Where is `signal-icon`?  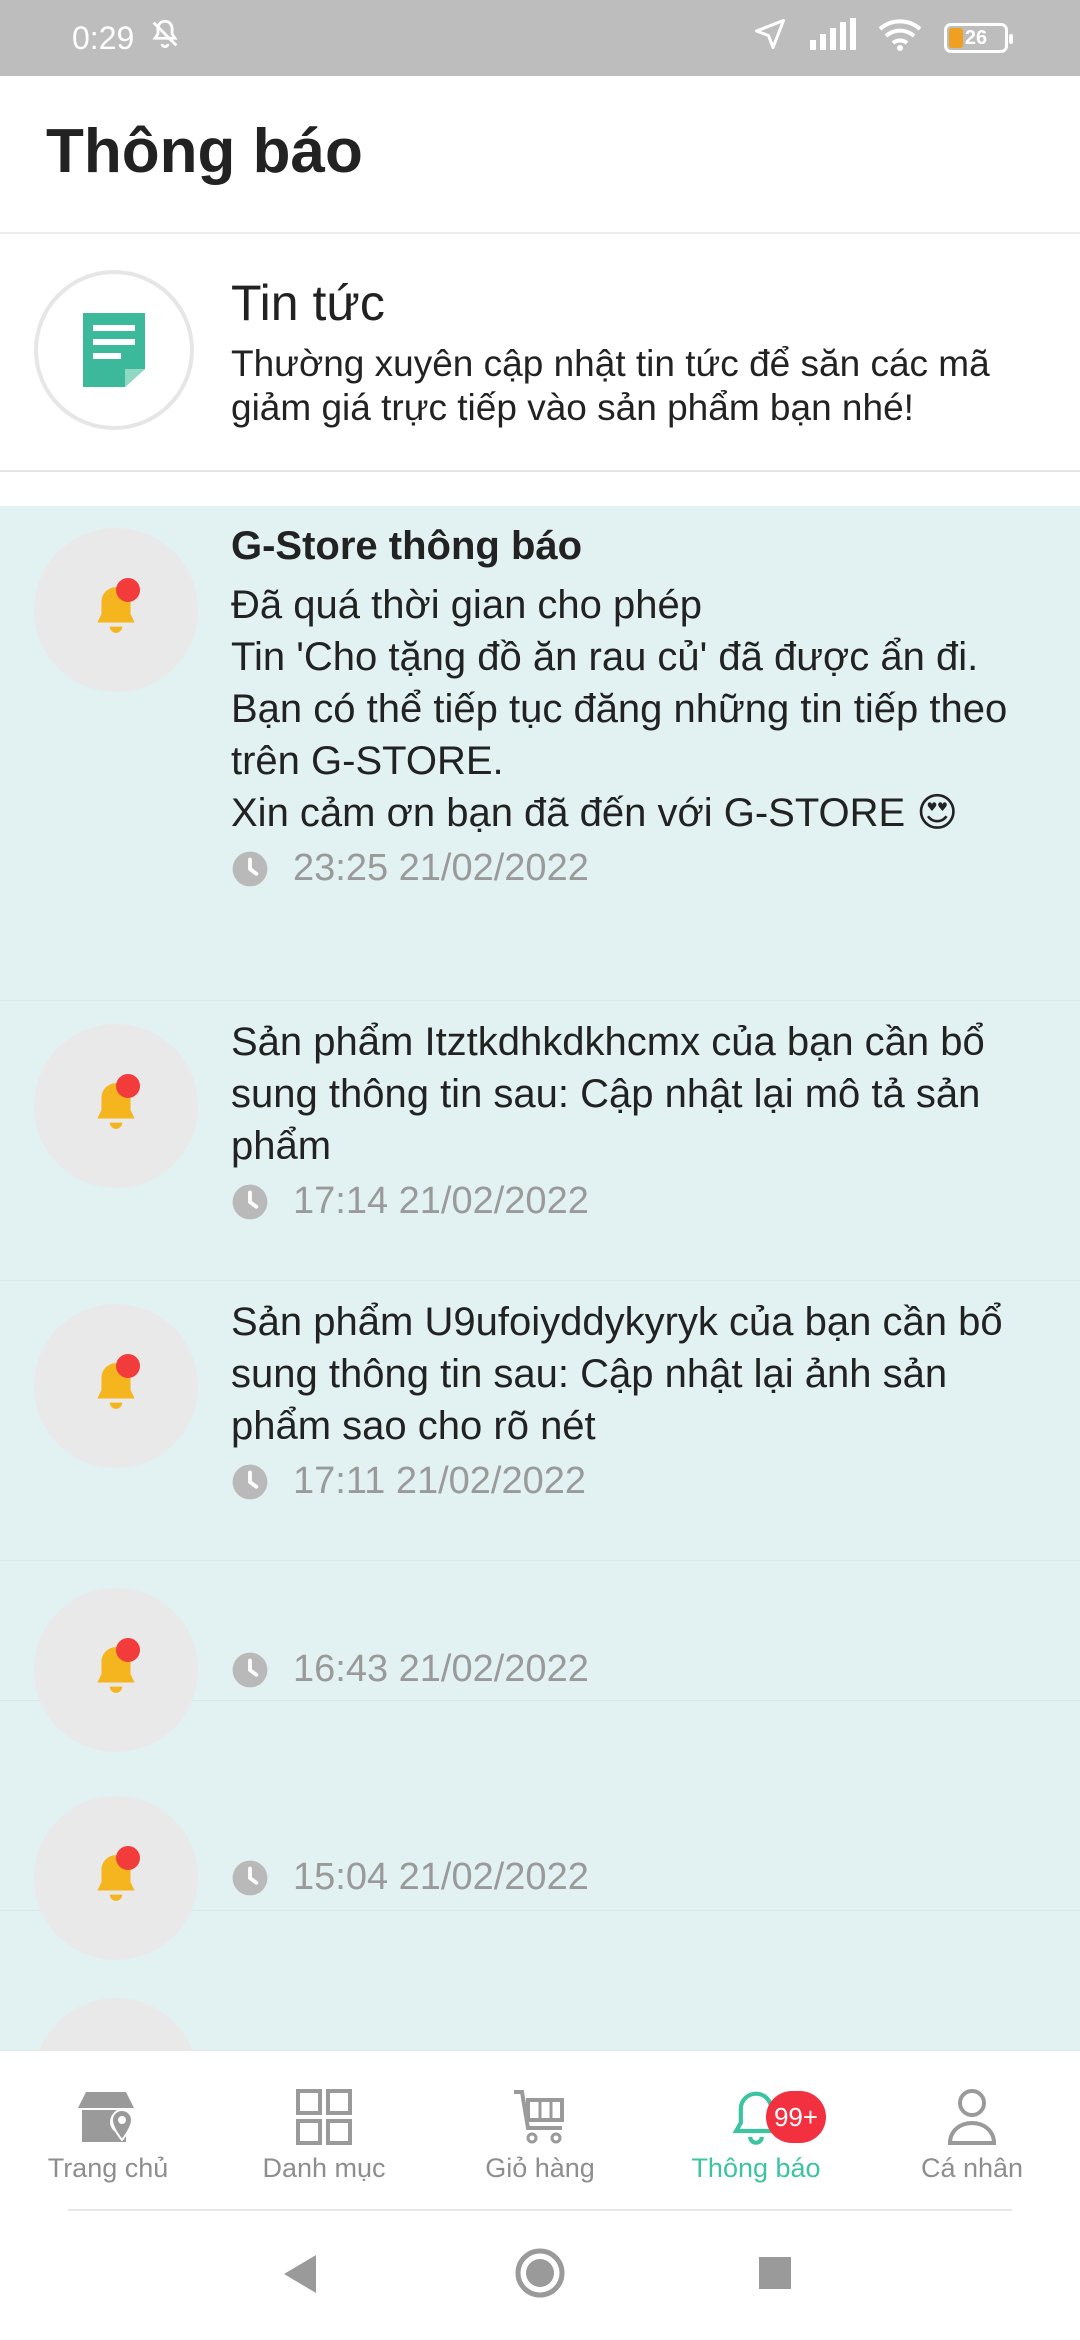
signal-icon is located at coordinates (833, 38).